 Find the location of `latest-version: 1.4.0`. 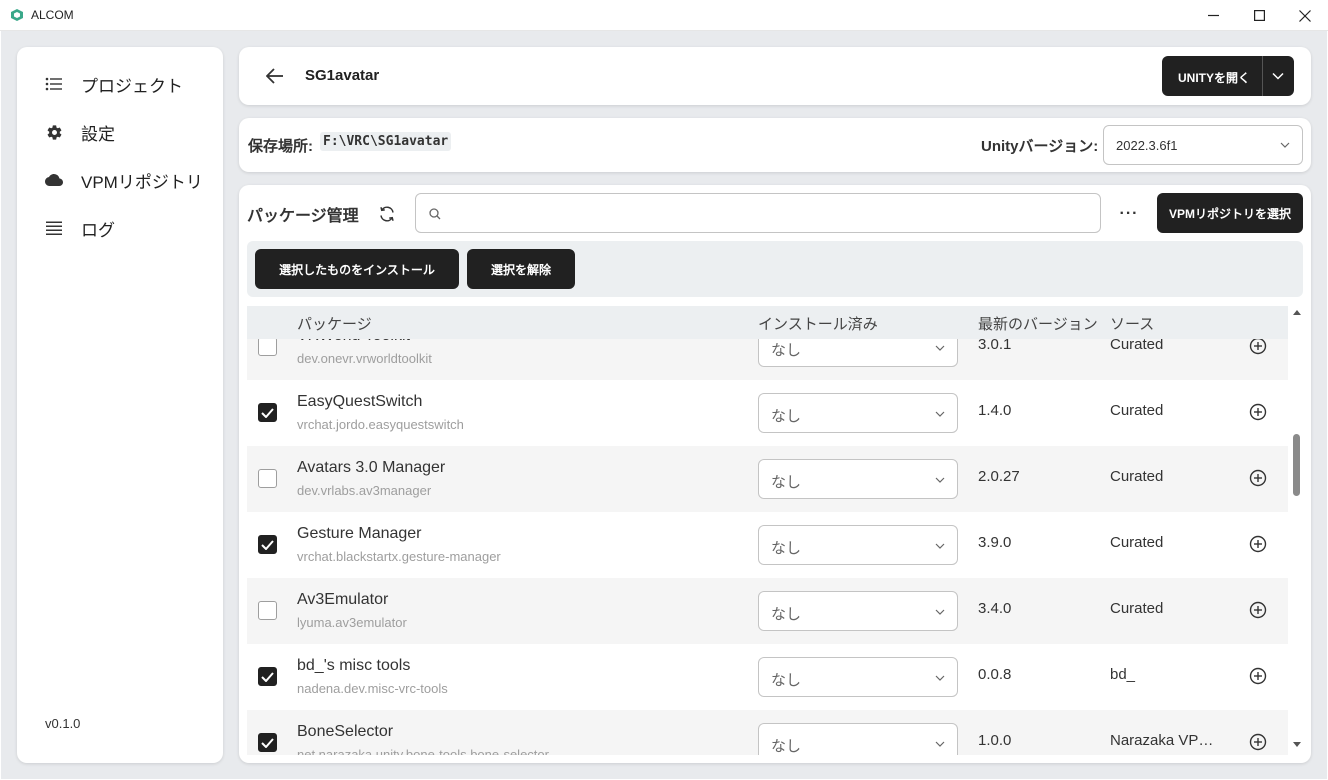

latest-version: 1.4.0 is located at coordinates (995, 410).